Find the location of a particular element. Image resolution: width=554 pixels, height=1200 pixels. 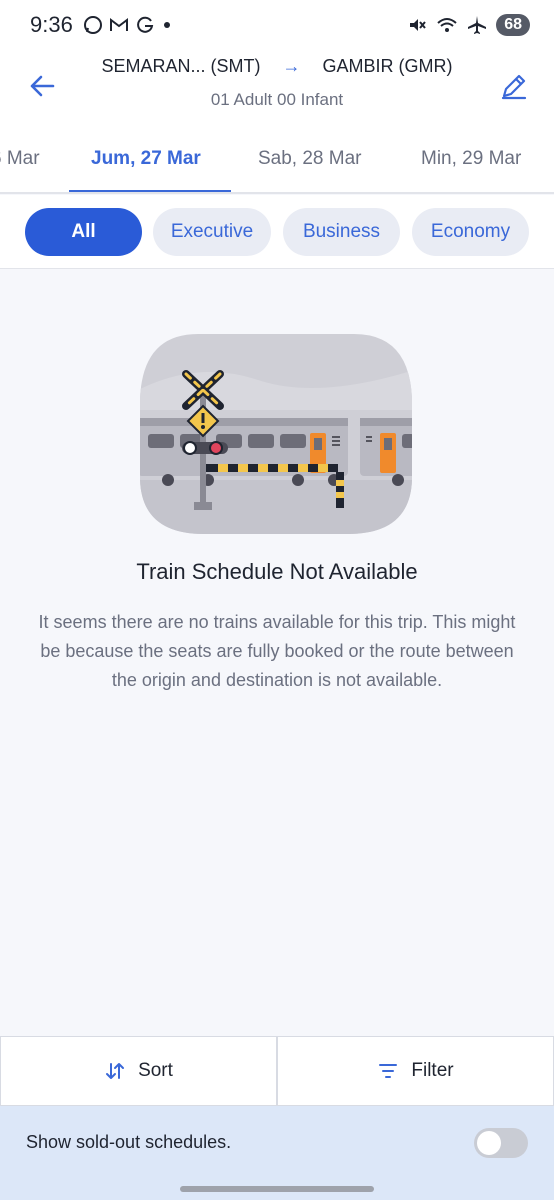

notification-icons is located at coordinates (128, 25).